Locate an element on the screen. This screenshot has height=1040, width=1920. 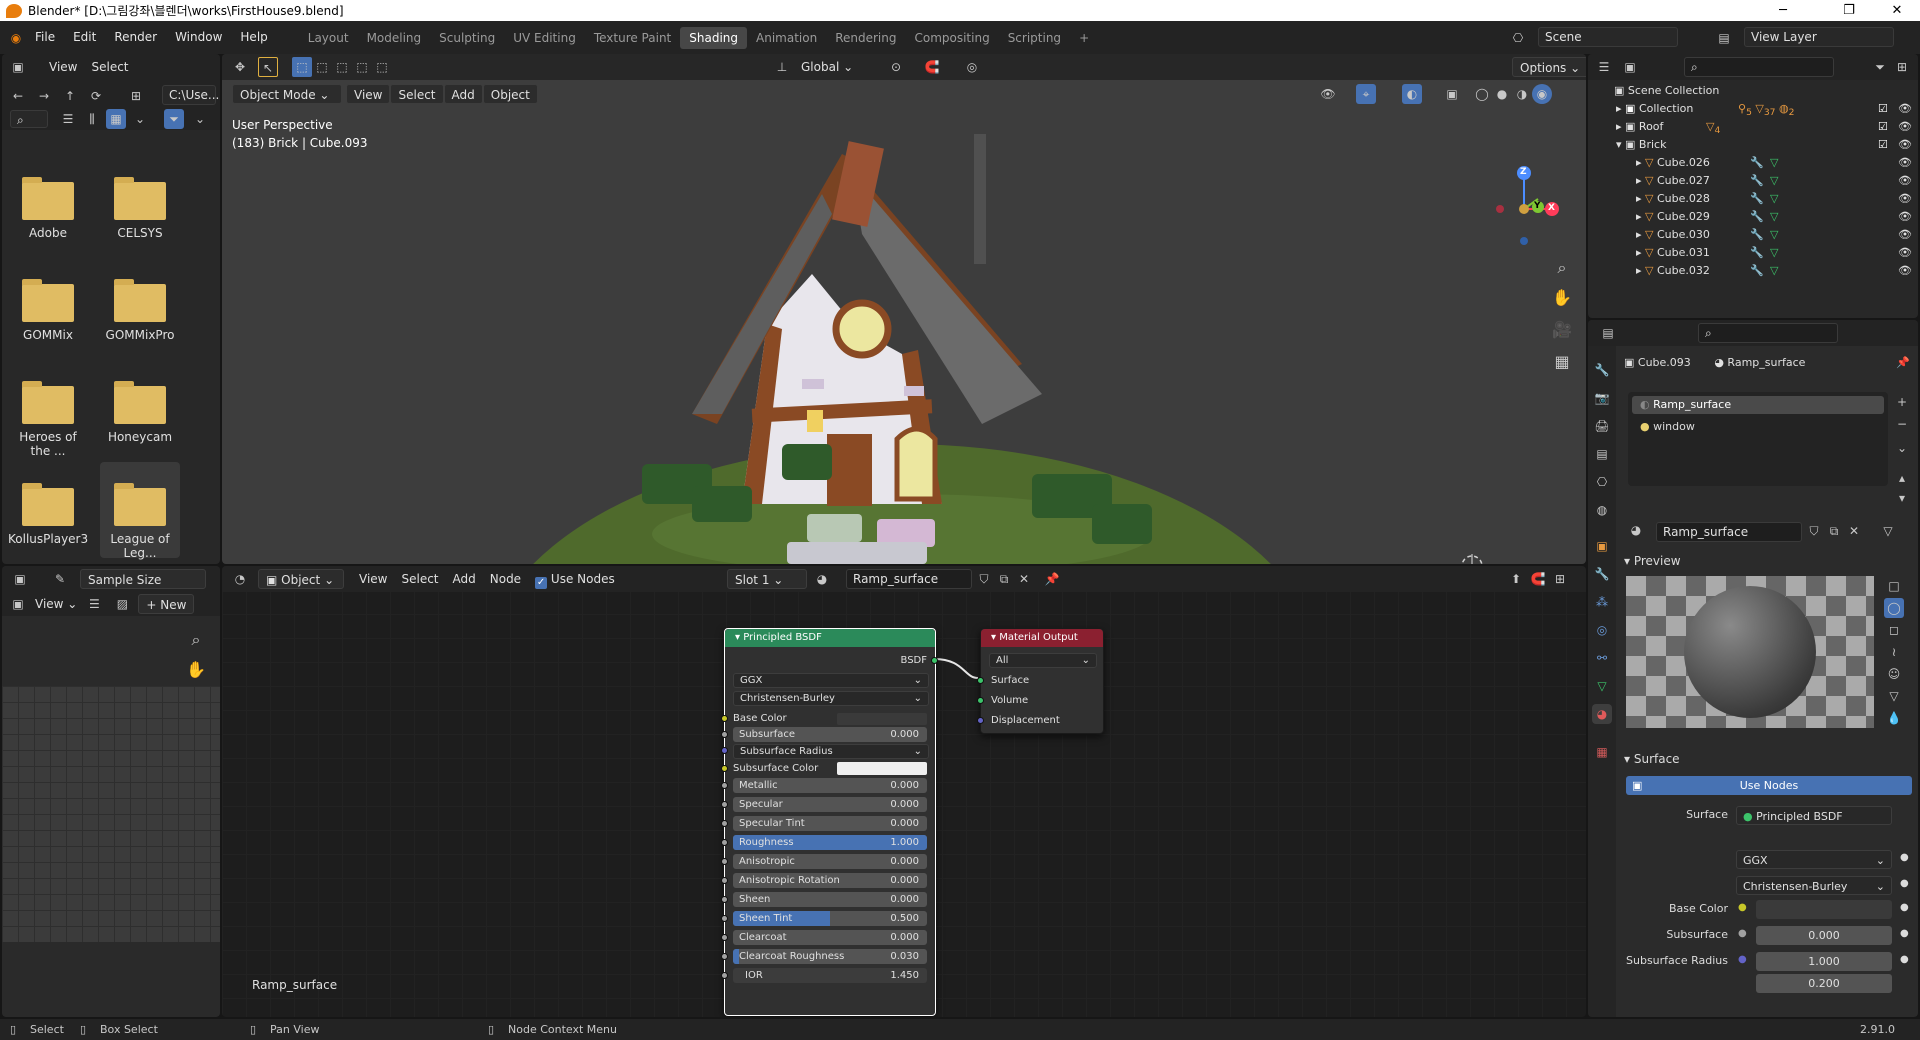
slider-specular-tint: Specular Tint 0.000 is located at coordinates (830, 823).